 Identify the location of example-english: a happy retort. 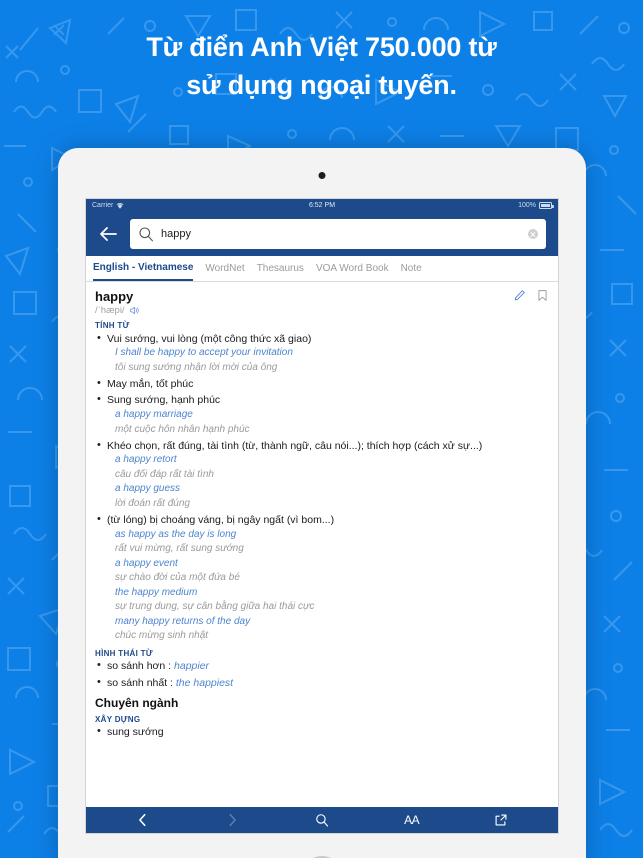
(146, 460).